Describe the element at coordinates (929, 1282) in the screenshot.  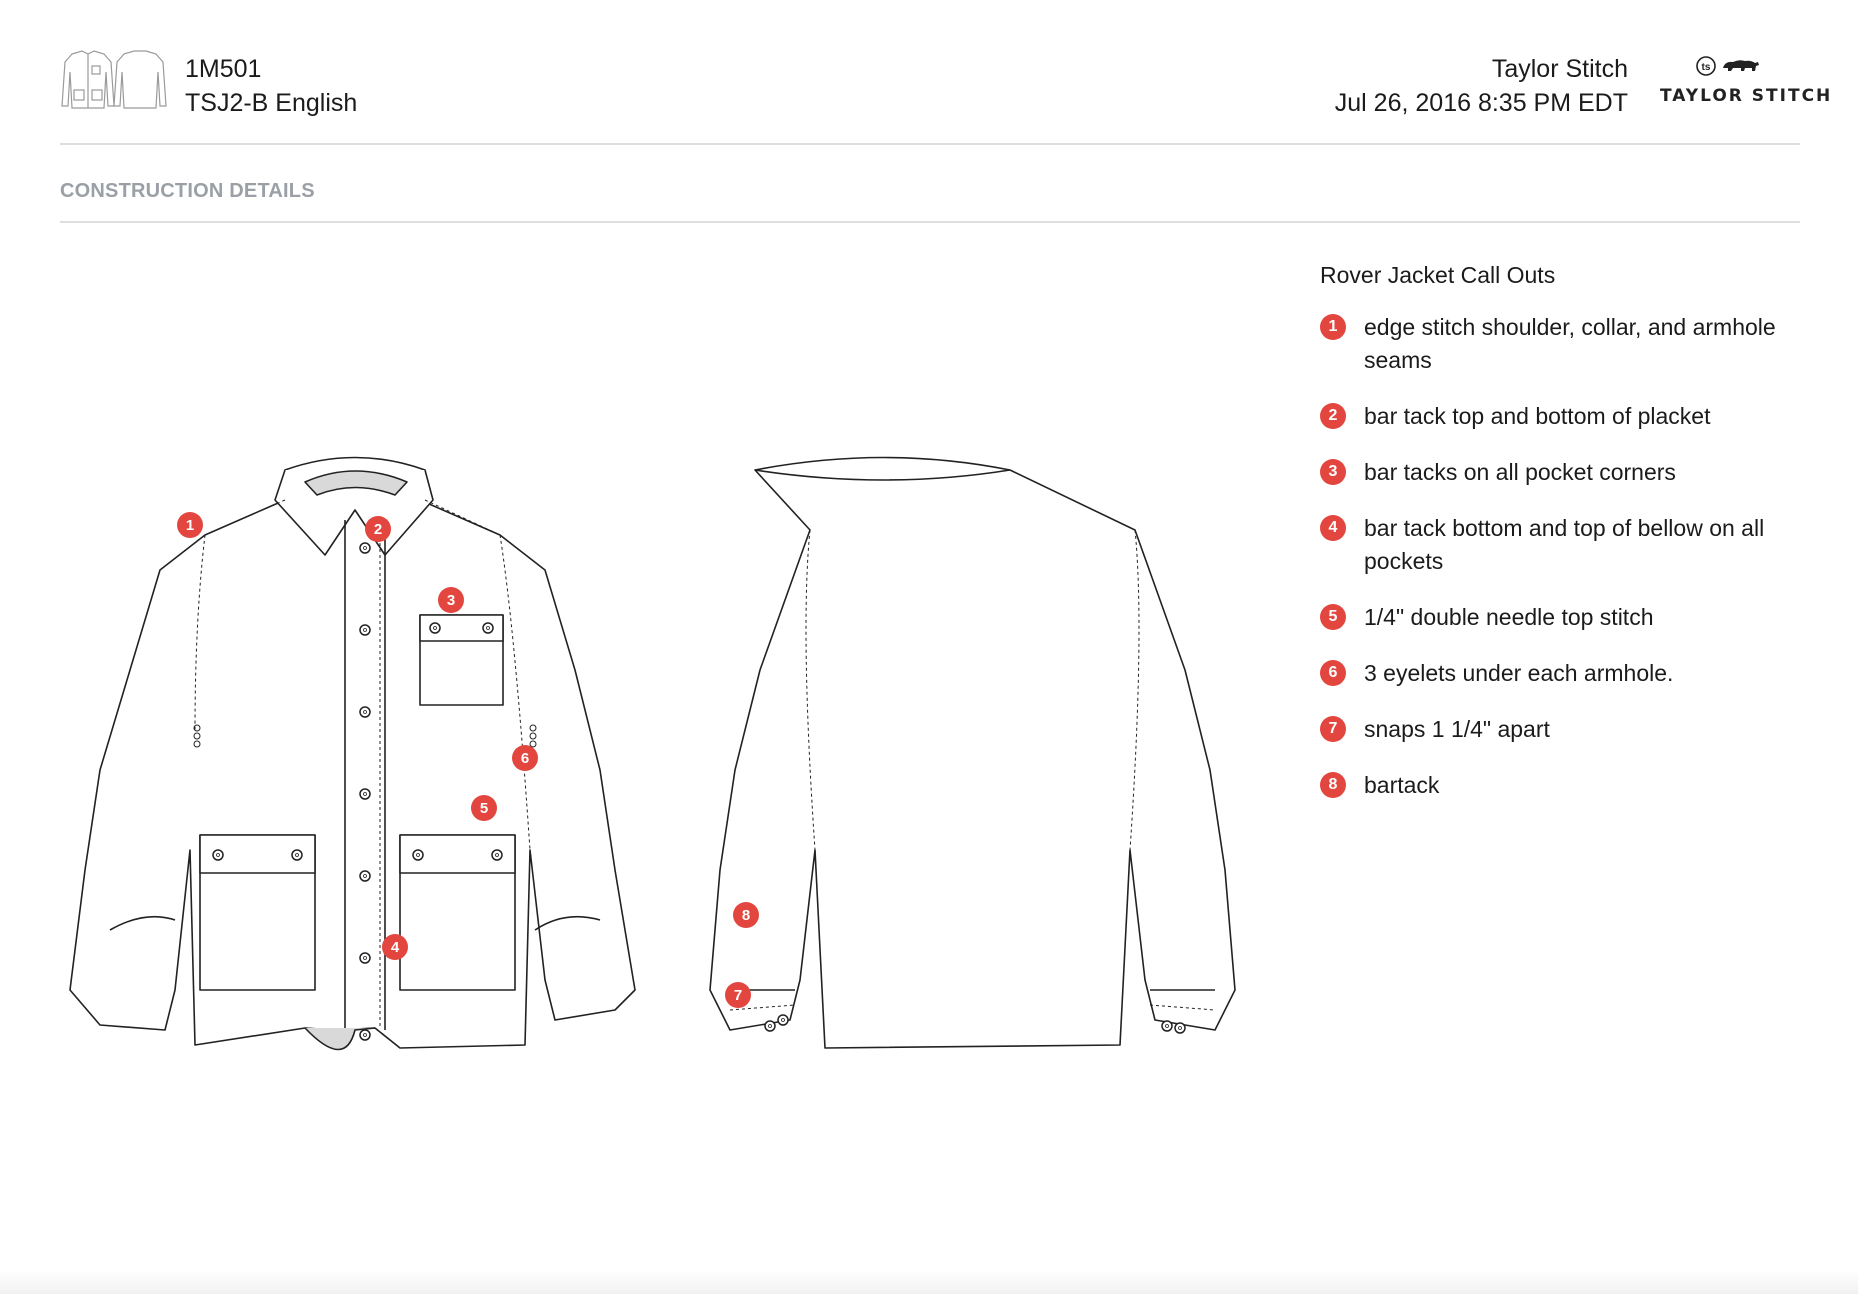
I see `page-bottom-edge` at that location.